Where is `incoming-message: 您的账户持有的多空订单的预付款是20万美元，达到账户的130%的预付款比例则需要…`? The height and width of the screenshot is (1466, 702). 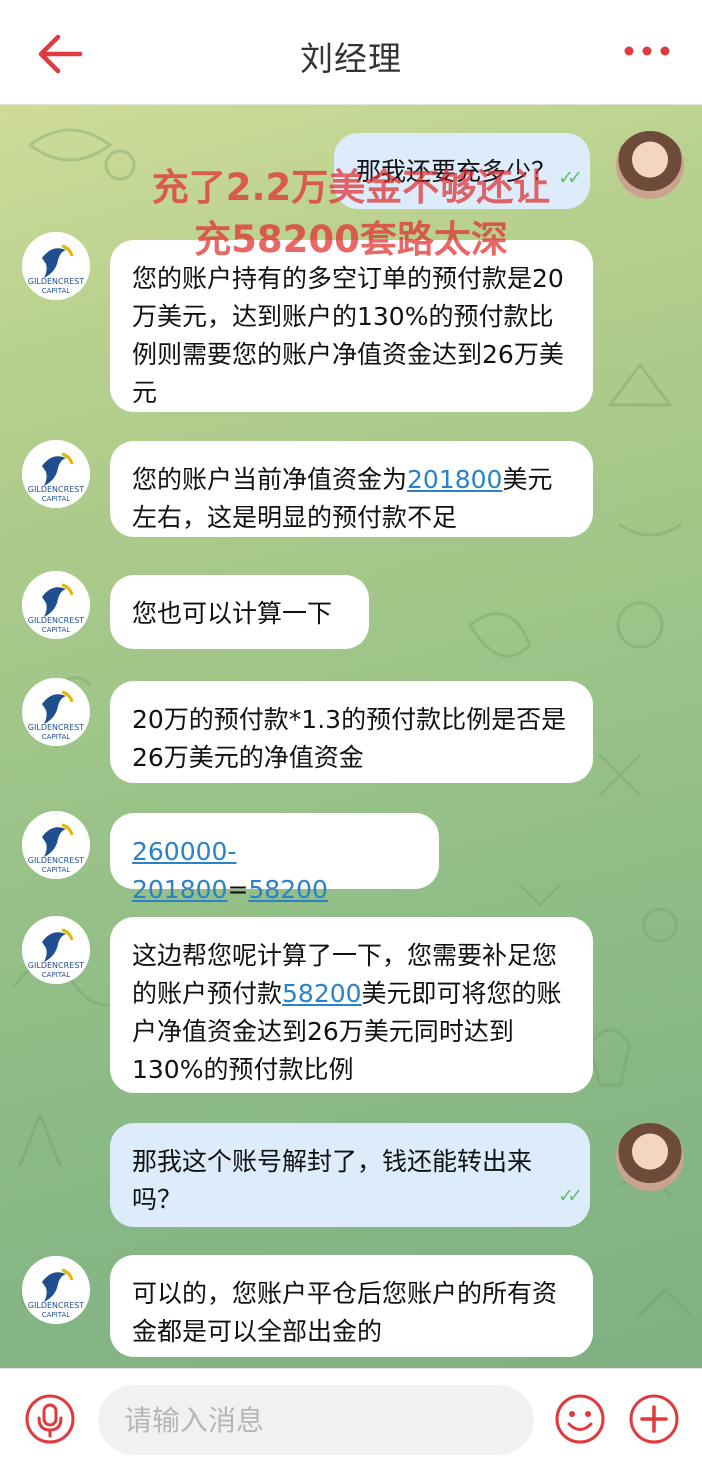 incoming-message: 您的账户持有的多空订单的预付款是20万美元，达到账户的130%的预付款比例则需要… is located at coordinates (351, 326).